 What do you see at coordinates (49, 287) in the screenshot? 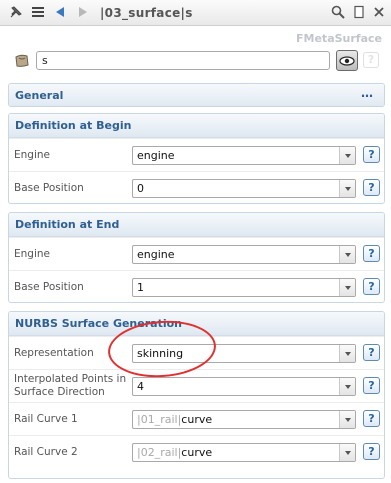
I see `end-position-label: Base Position` at bounding box center [49, 287].